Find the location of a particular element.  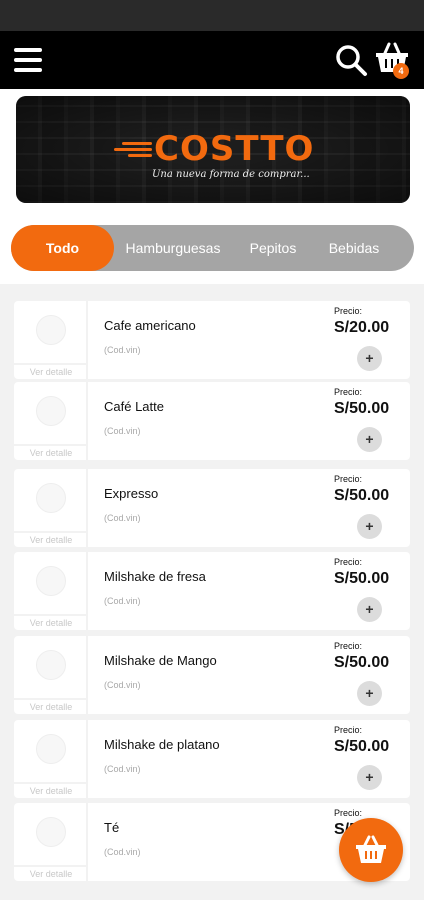

search-button is located at coordinates (351, 60).